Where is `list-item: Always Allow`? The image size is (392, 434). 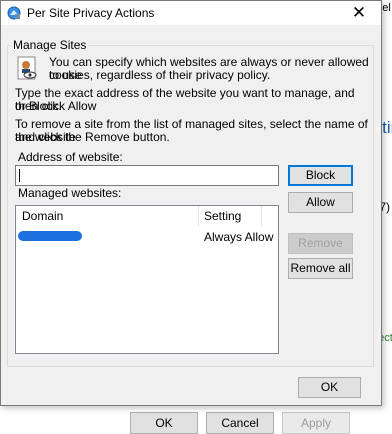 list-item: Always Allow is located at coordinates (147, 237).